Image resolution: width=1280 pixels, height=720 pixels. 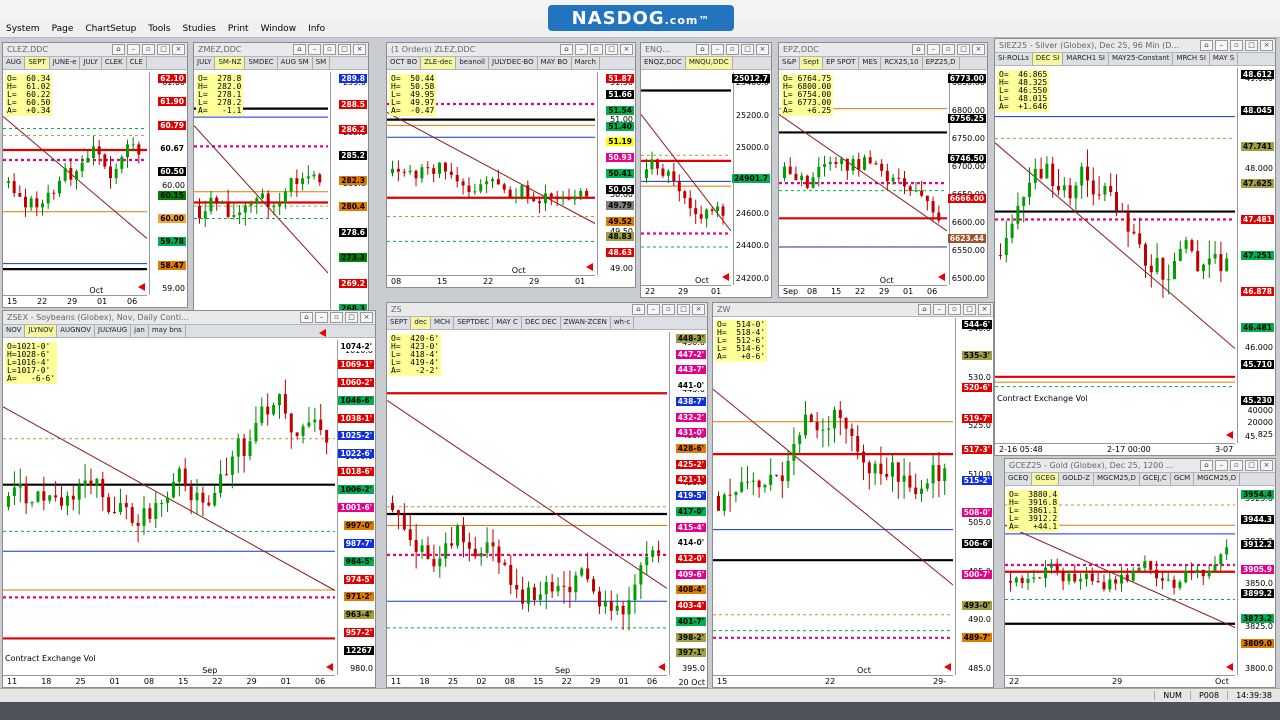 I want to click on symbol-tab: JULYAUG, so click(x=113, y=331).